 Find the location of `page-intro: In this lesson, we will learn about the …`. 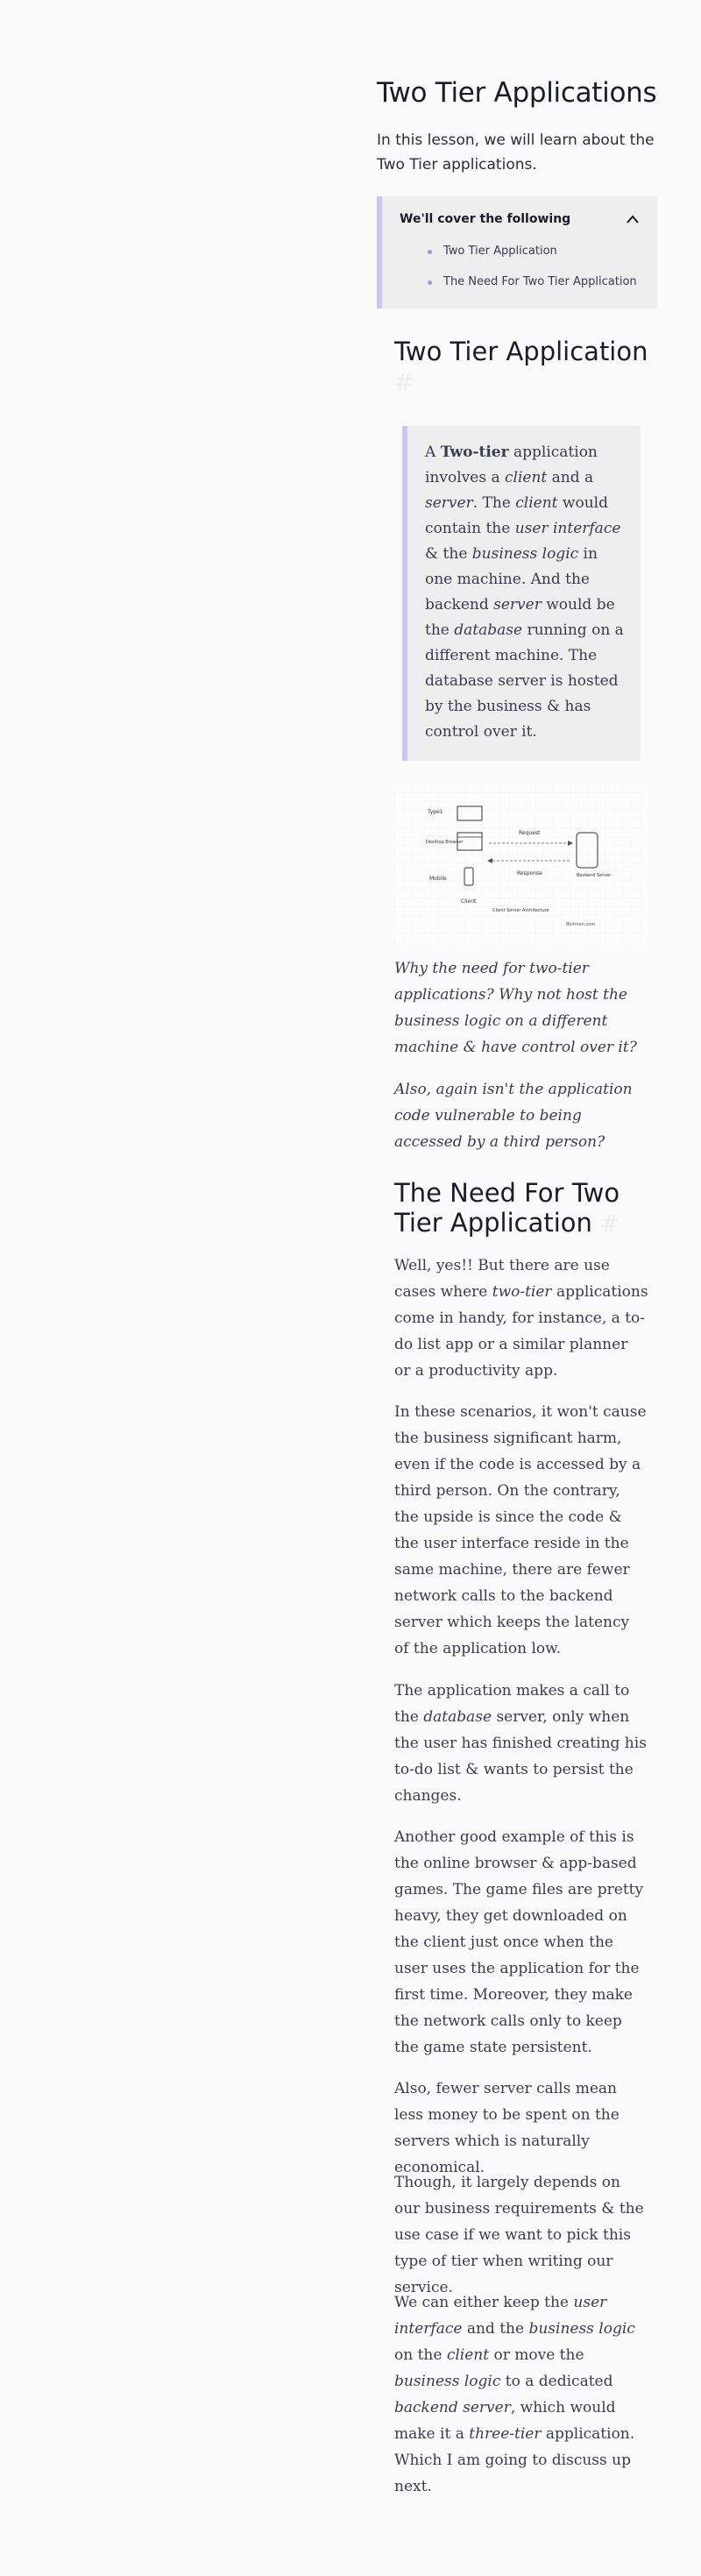

page-intro: In this lesson, we will learn about the … is located at coordinates (516, 152).